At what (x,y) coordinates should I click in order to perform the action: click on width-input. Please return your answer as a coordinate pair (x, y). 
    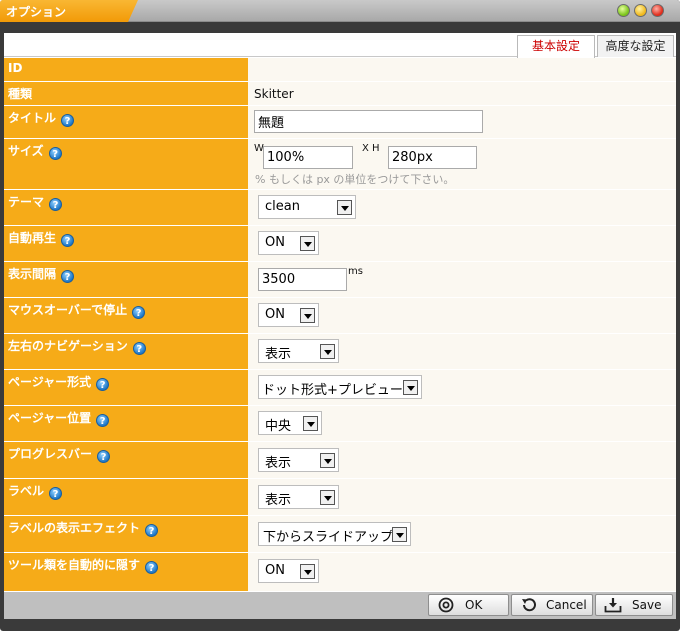
    Looking at the image, I should click on (308, 157).